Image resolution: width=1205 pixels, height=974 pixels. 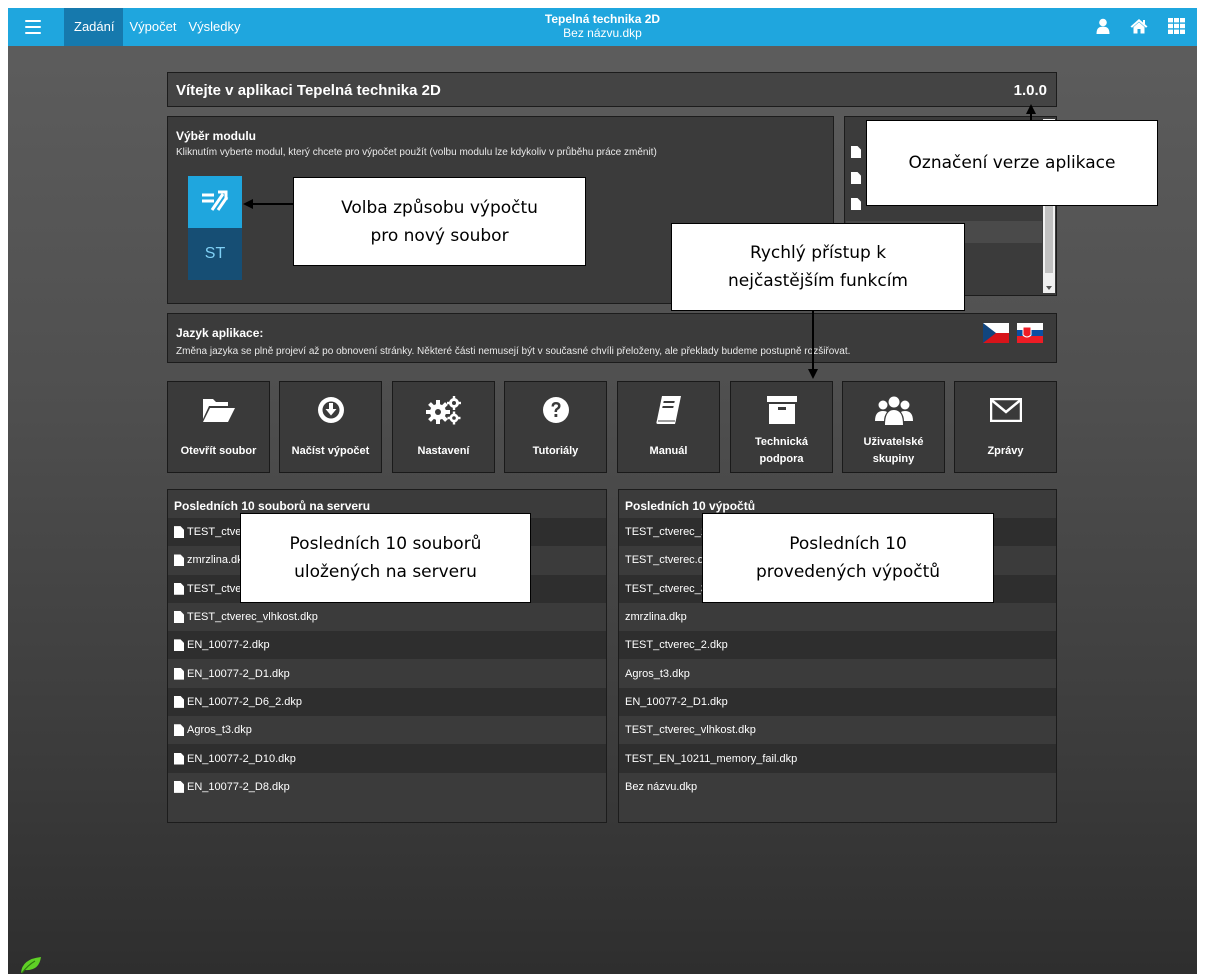 I want to click on user-icon, so click(x=1103, y=26).